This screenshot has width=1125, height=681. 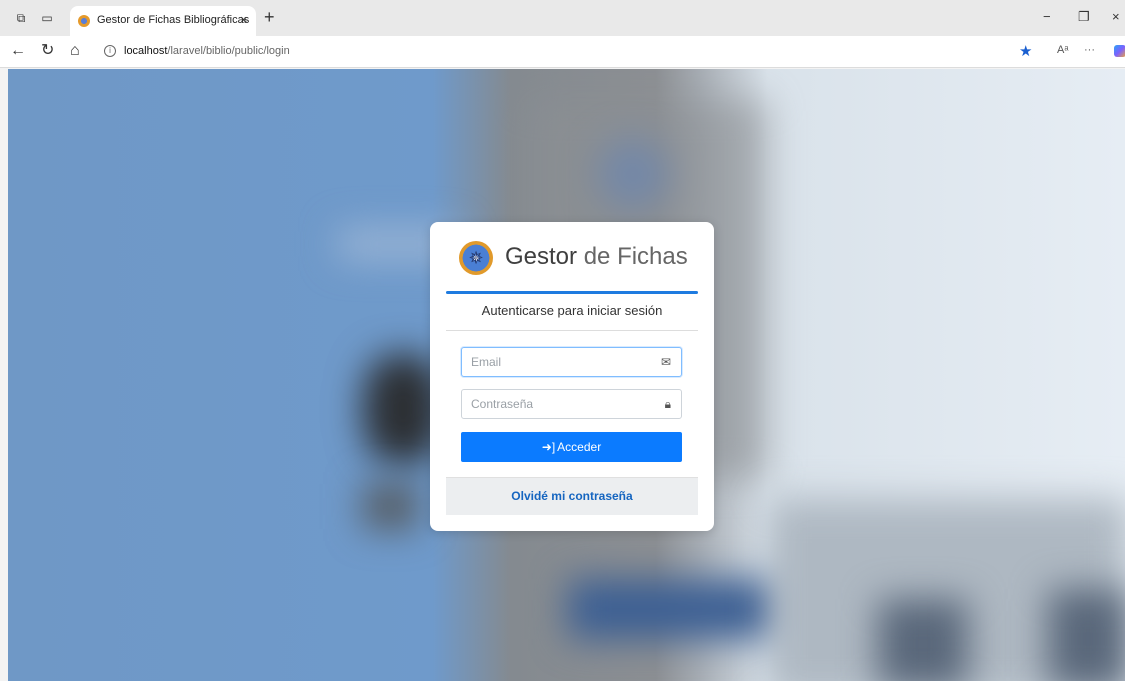 I want to click on tab-title: Gestor de Fichas Bibliográficas, so click(x=173, y=20).